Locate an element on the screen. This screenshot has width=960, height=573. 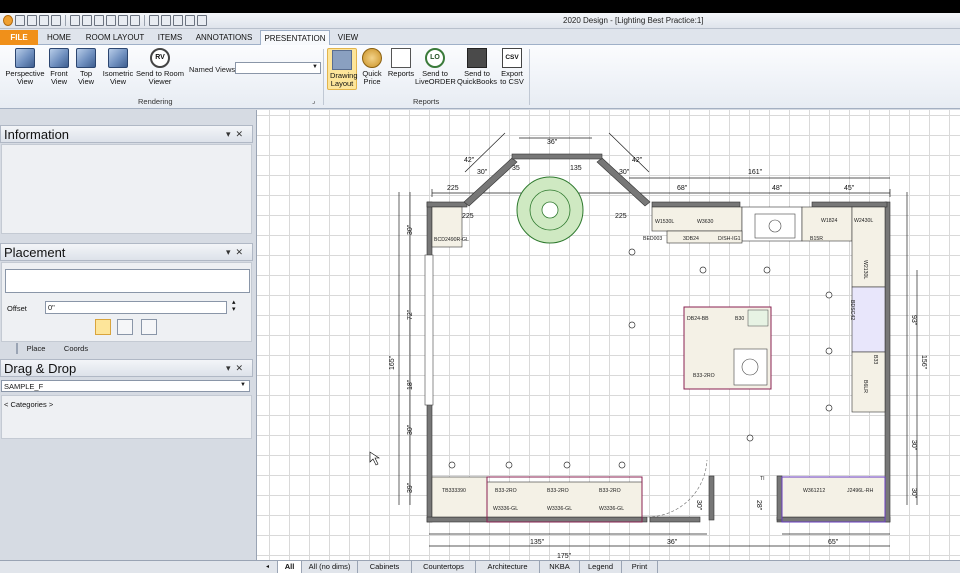
new-file-icon is located at coordinates (32, 20).